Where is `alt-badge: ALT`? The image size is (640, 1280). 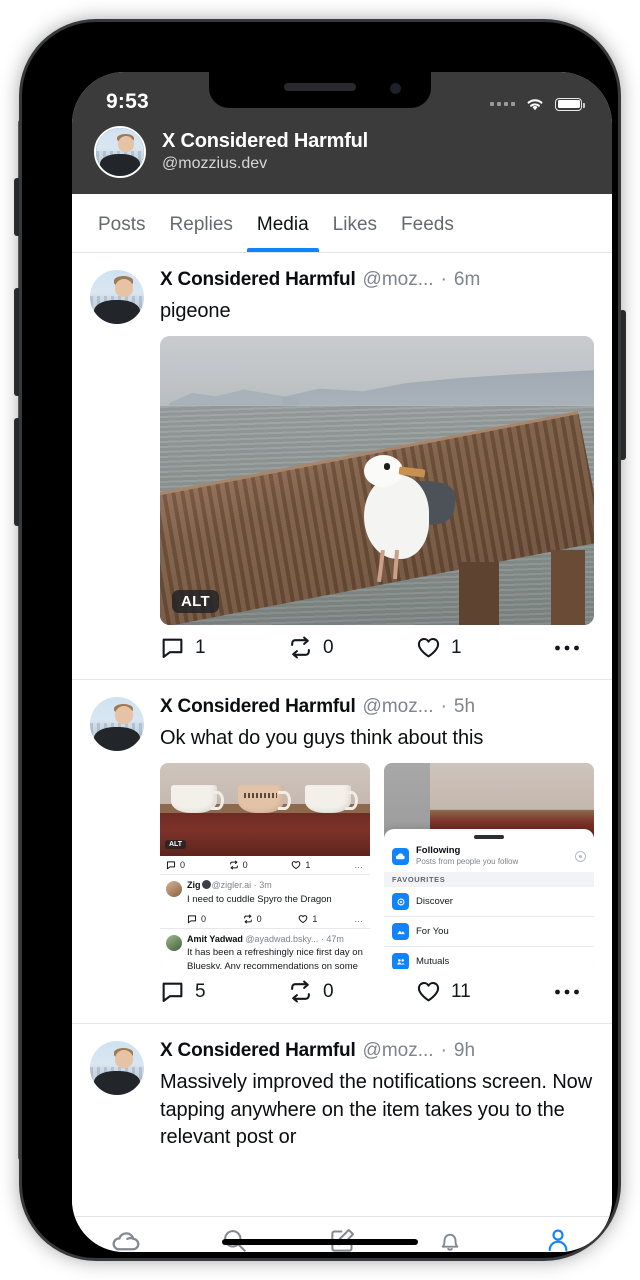
alt-badge: ALT is located at coordinates (195, 602).